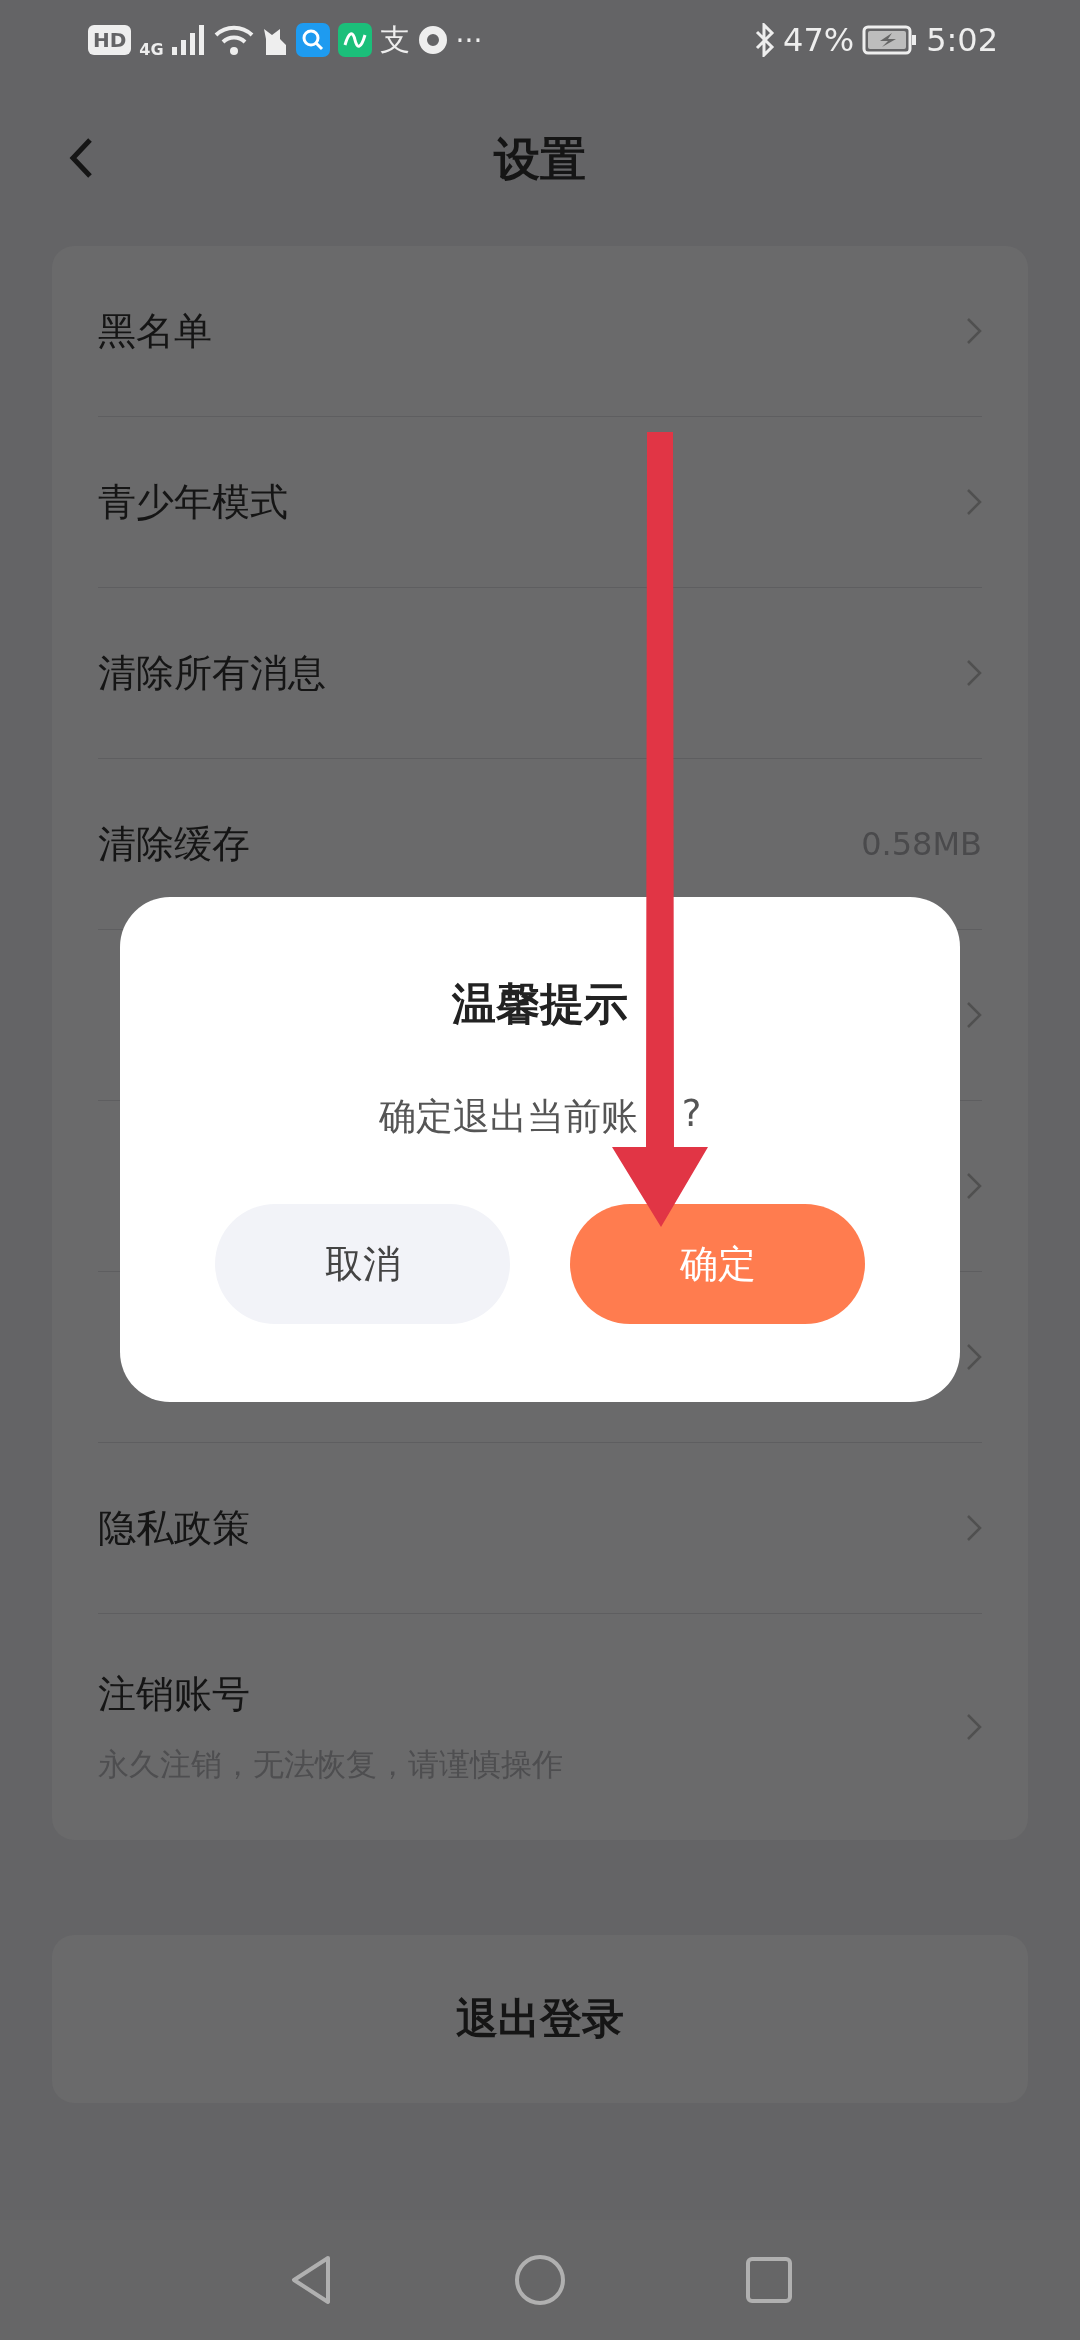 Image resolution: width=1080 pixels, height=2340 pixels. What do you see at coordinates (155, 331) in the screenshot?
I see `row-label: 黑名单` at bounding box center [155, 331].